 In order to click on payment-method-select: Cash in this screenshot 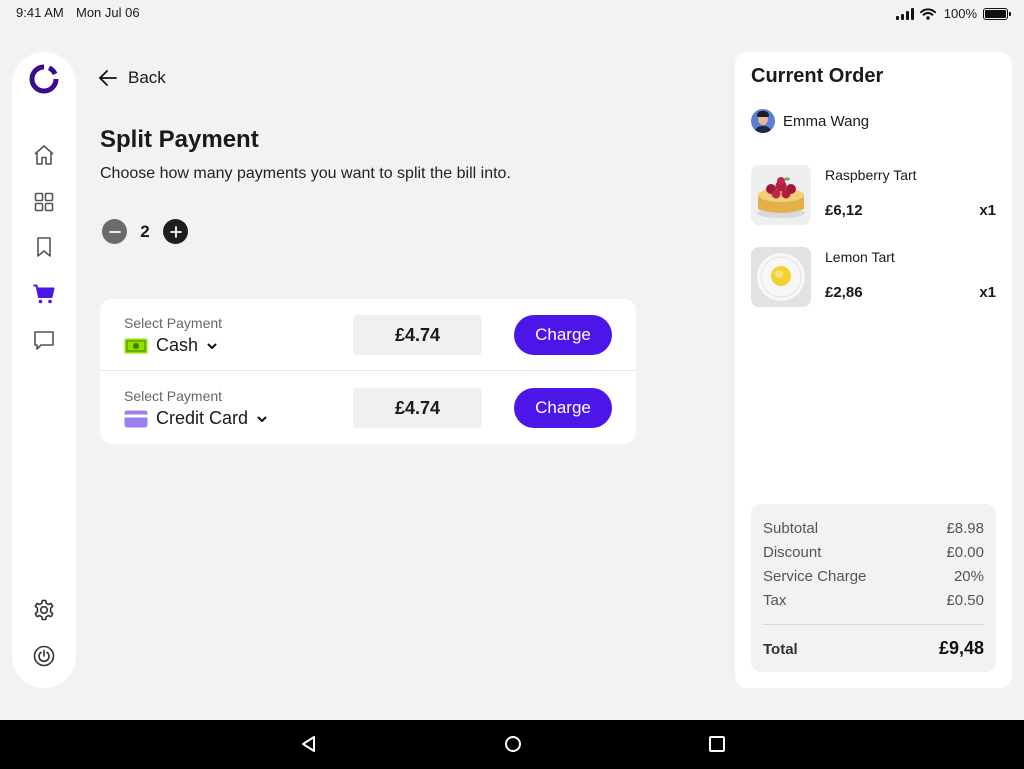, I will do `click(171, 345)`.